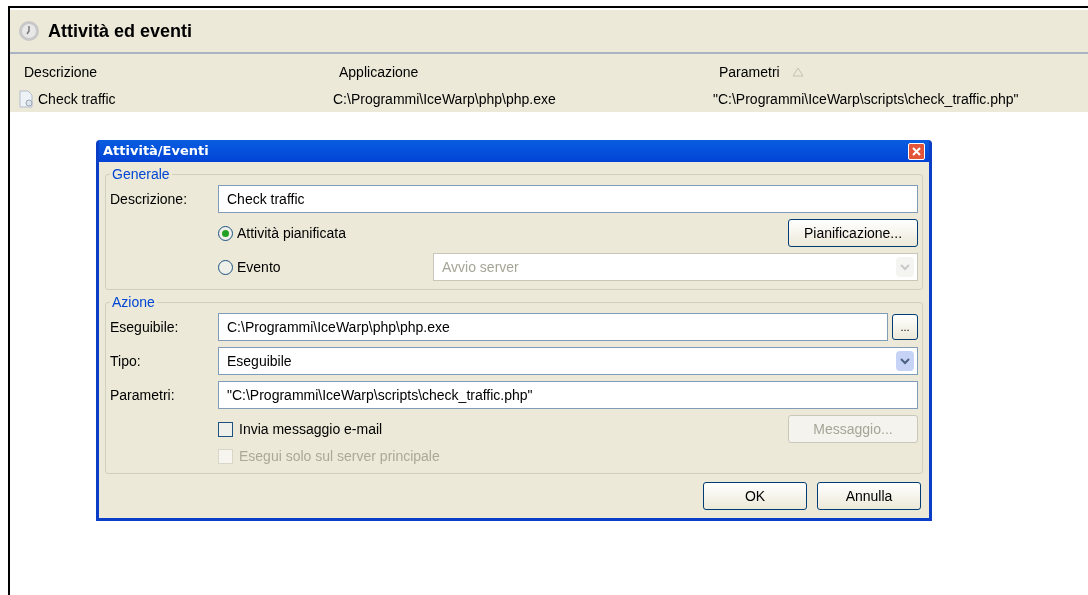 The width and height of the screenshot is (1088, 595). I want to click on table-cell-text: "C:\Programmi\IceWarp\scripts\check_traffic.php", so click(866, 99).